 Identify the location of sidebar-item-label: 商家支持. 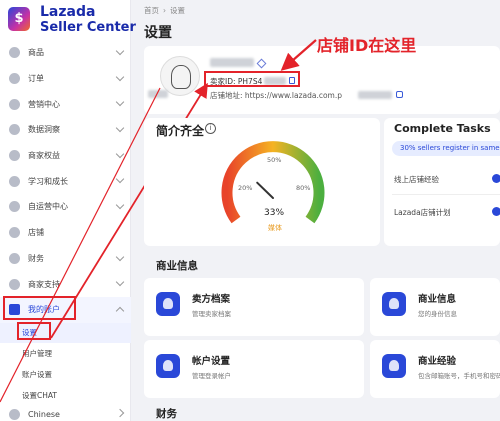
(44, 284).